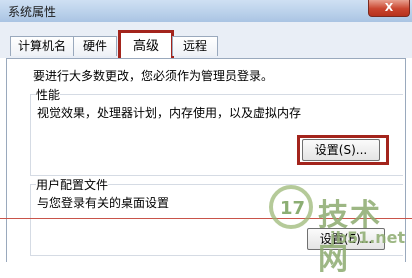  What do you see at coordinates (169, 113) in the screenshot?
I see `performance-description: 视觉效果，处理器计划，内存使用，以及虚拟内存` at bounding box center [169, 113].